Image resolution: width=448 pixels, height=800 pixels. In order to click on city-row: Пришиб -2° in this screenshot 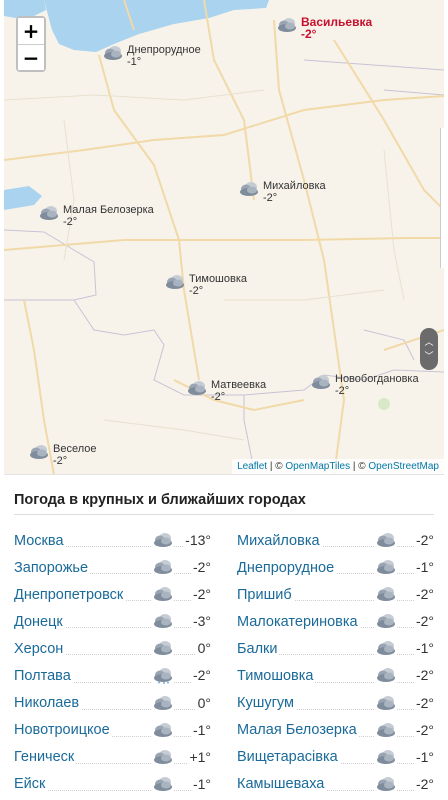, I will do `click(335, 594)`.